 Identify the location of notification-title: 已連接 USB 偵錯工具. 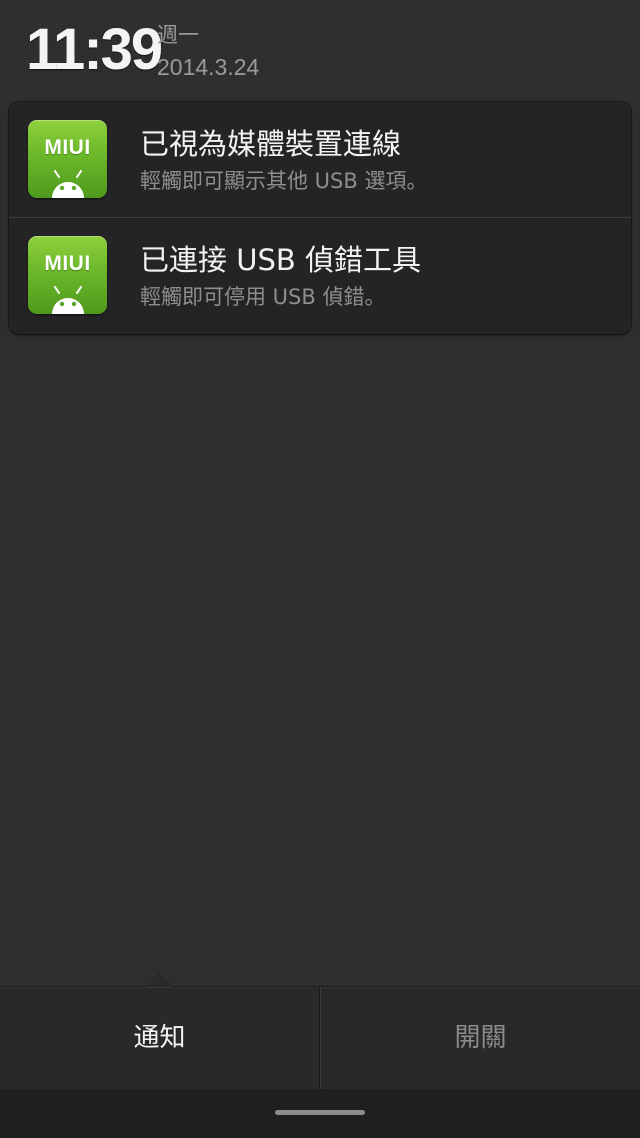
(280, 260).